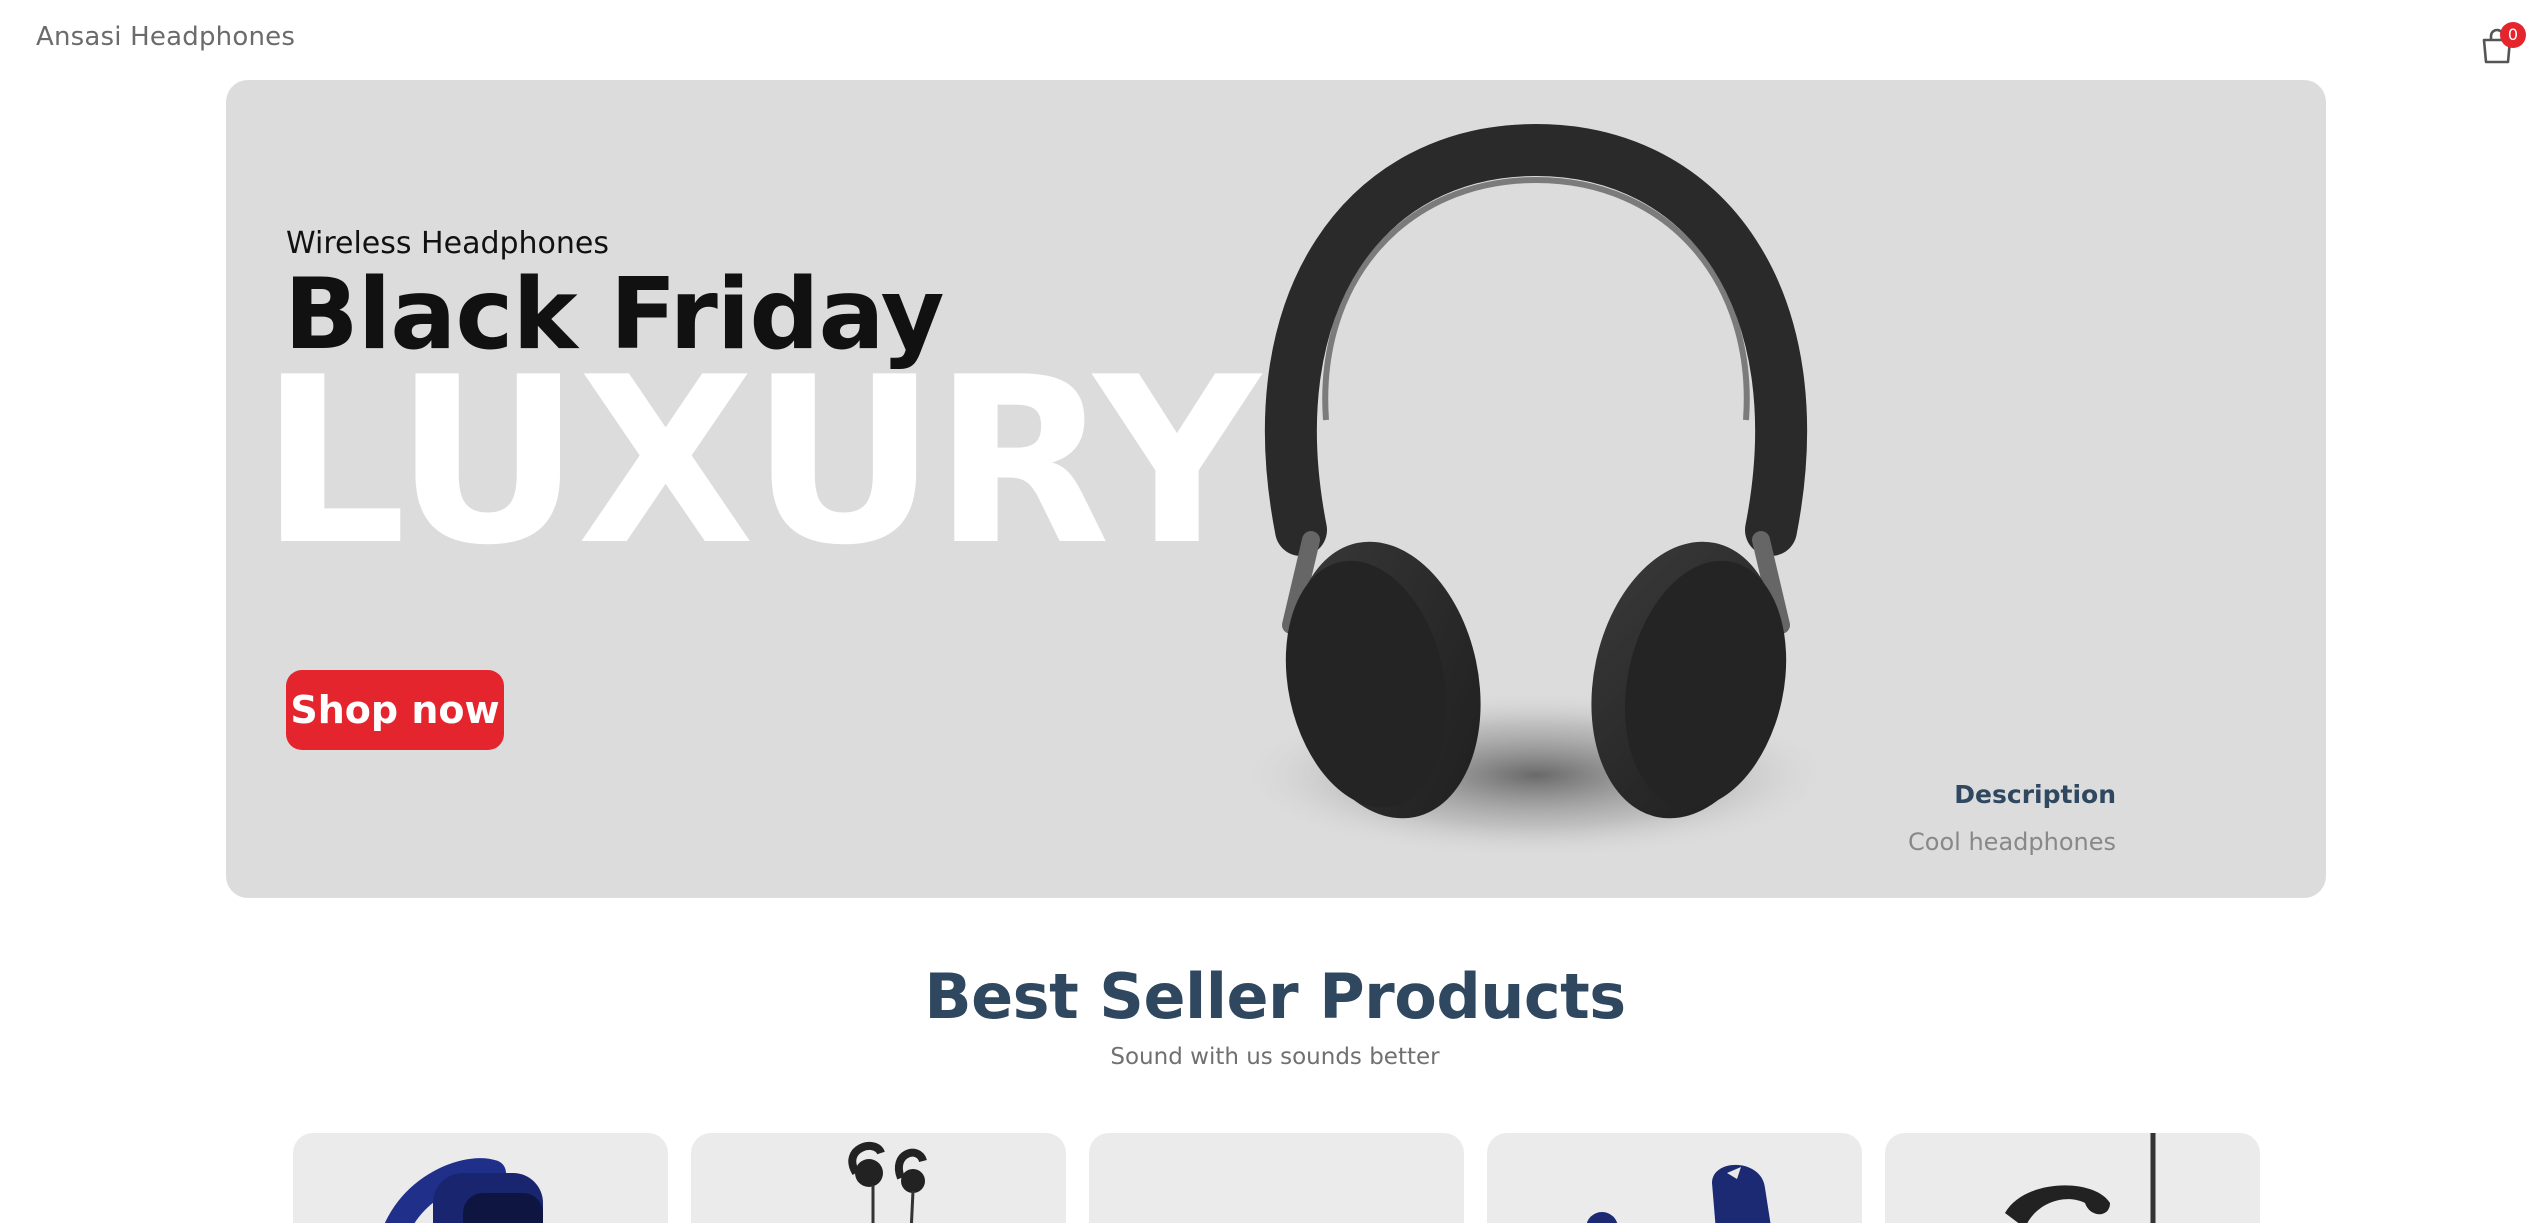 The width and height of the screenshot is (2538, 1223). Describe the element at coordinates (2513, 35) in the screenshot. I see `cart-count-badge: 0` at that location.